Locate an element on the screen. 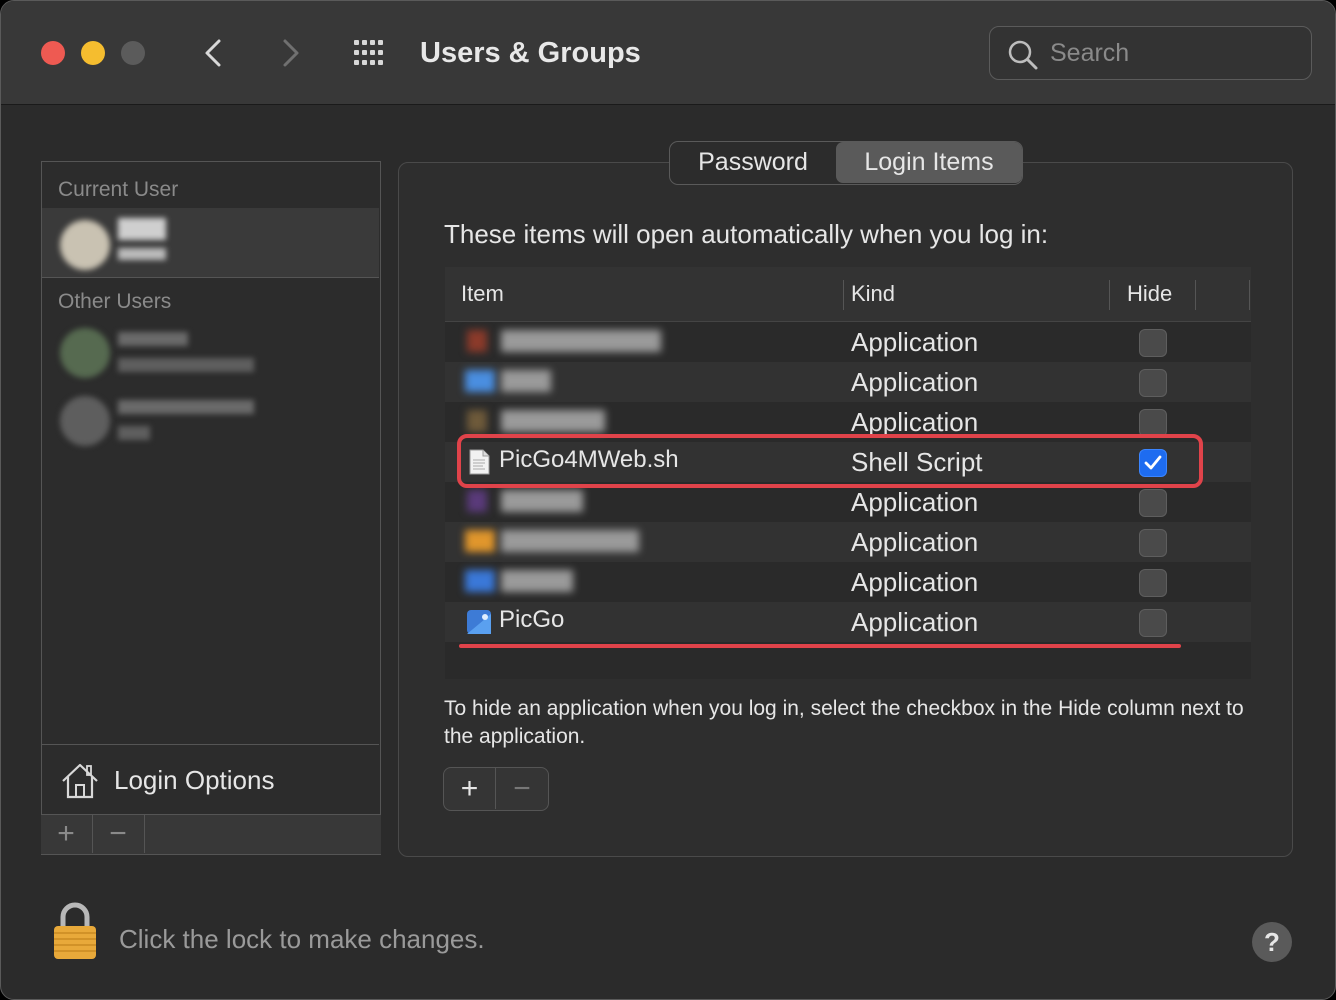  picgo-app-icon is located at coordinates (479, 622).